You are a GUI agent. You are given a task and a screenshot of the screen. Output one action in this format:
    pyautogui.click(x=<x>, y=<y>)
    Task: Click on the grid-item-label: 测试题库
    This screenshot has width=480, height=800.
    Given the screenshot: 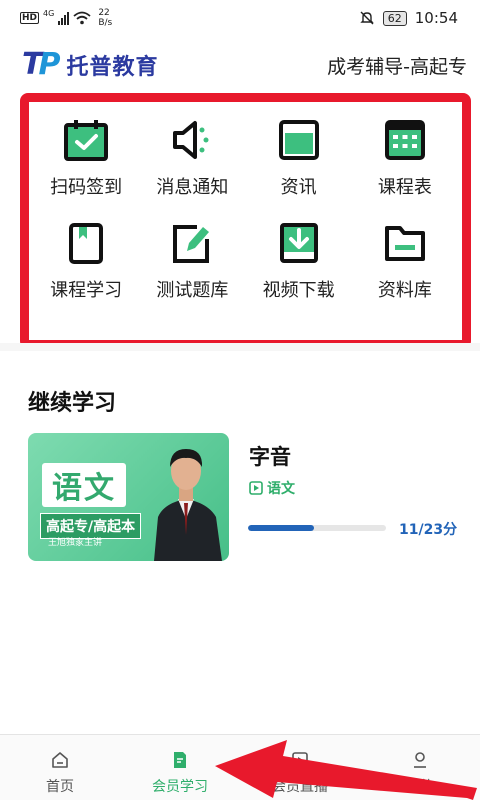 What is the action you would take?
    pyautogui.click(x=192, y=290)
    